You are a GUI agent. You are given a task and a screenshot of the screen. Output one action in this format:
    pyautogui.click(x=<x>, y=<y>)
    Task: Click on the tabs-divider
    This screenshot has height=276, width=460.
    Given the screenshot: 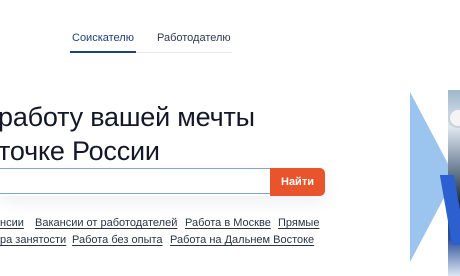 What is the action you would take?
    pyautogui.click(x=184, y=52)
    